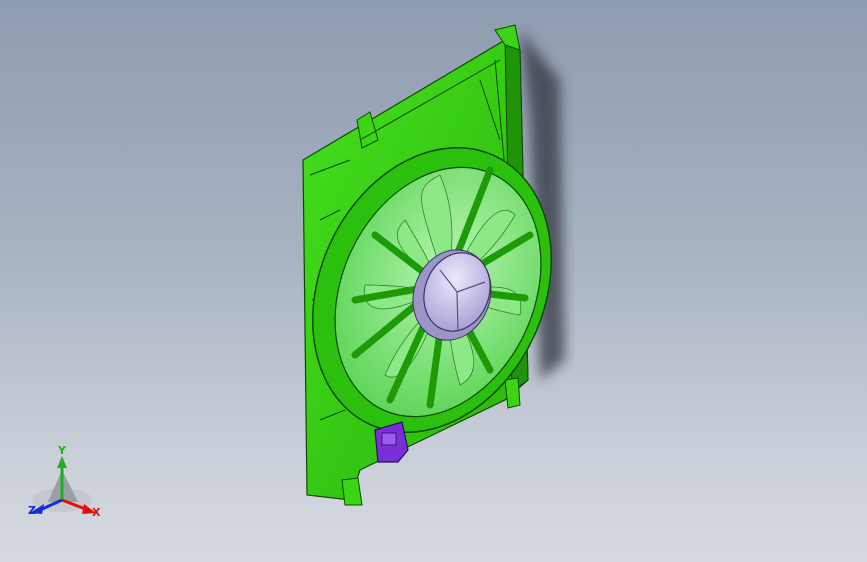 The image size is (867, 562). Describe the element at coordinates (62, 462) in the screenshot. I see `y-axis-arrow-icon` at that location.